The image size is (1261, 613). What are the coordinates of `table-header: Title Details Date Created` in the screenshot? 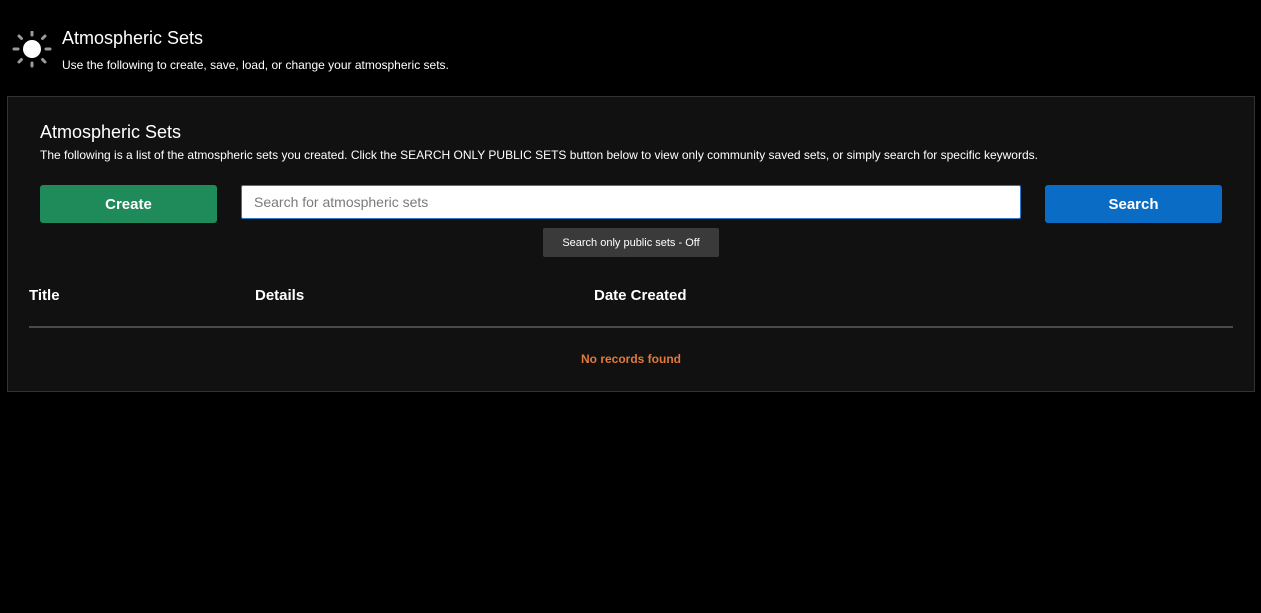 It's located at (631, 296).